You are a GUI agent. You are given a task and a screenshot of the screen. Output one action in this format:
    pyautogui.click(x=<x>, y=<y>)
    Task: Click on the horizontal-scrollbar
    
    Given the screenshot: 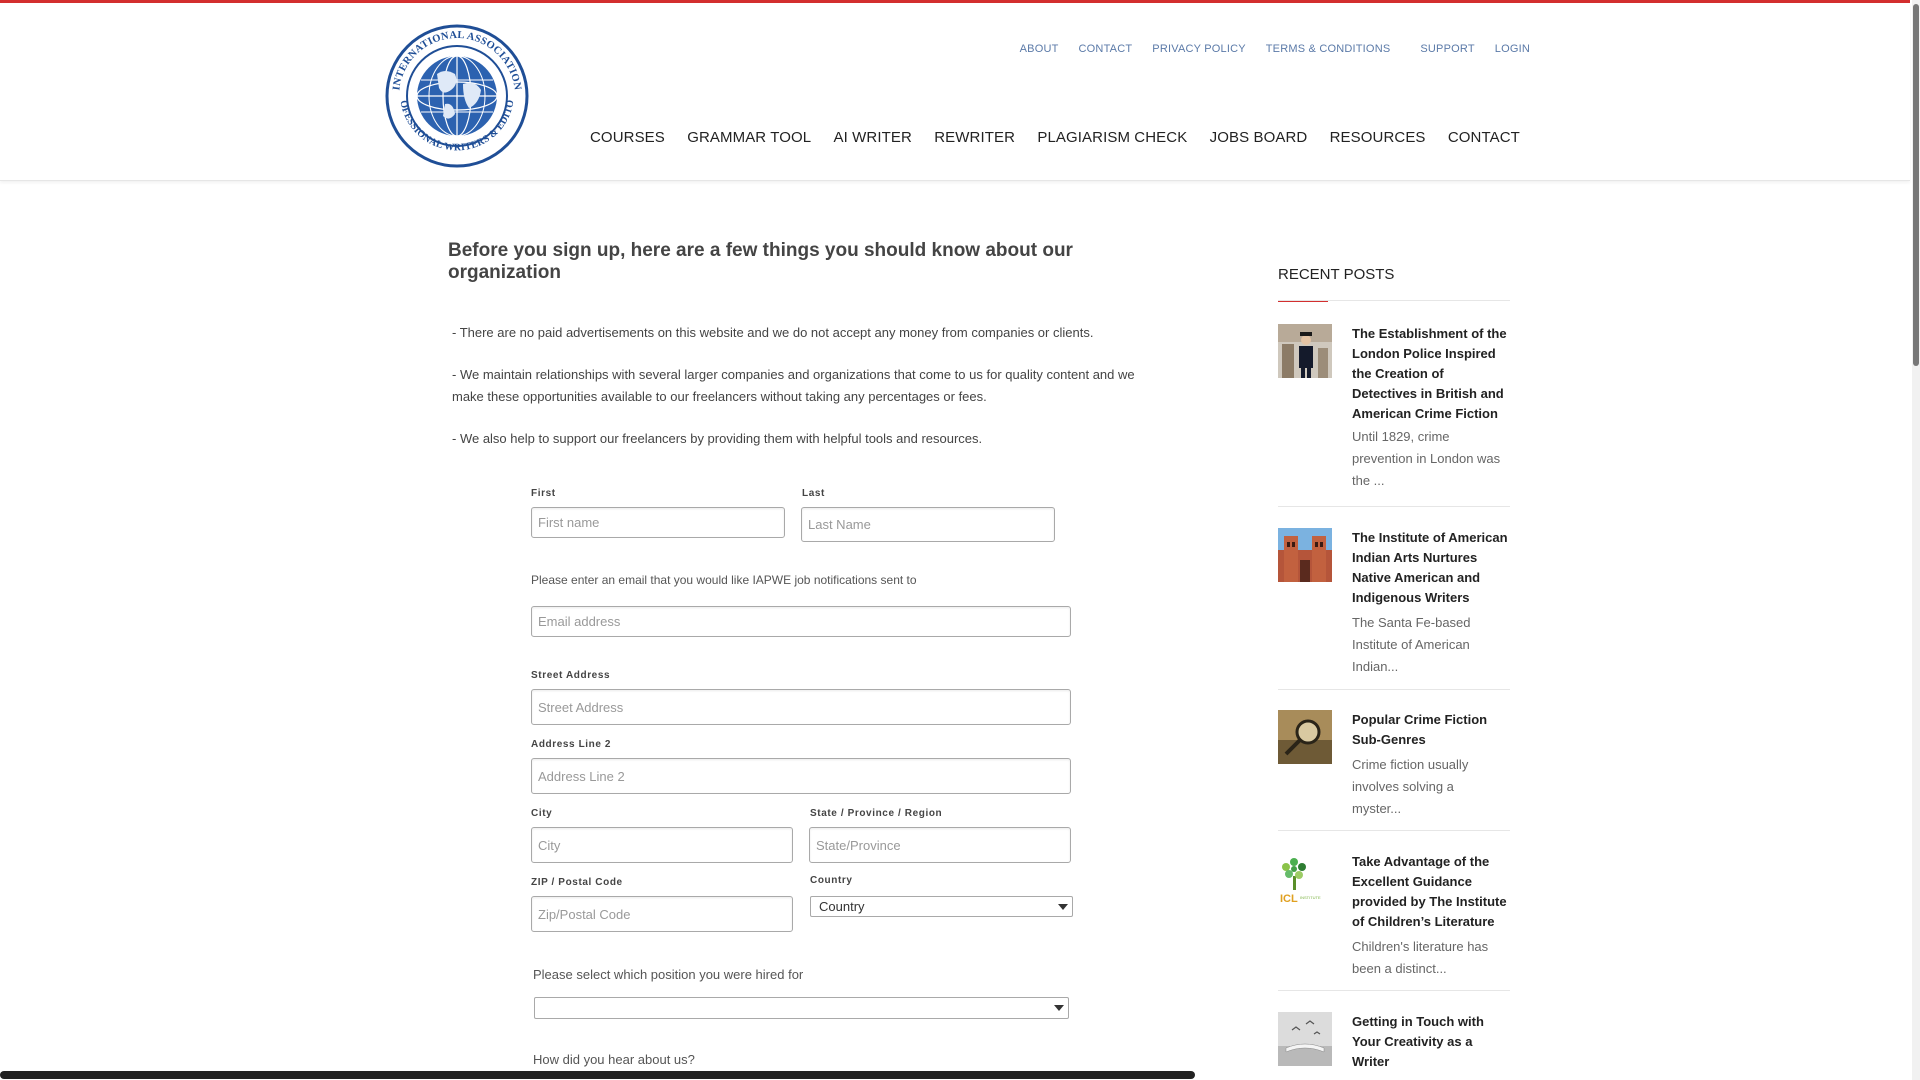 What is the action you would take?
    pyautogui.click(x=597, y=1075)
    